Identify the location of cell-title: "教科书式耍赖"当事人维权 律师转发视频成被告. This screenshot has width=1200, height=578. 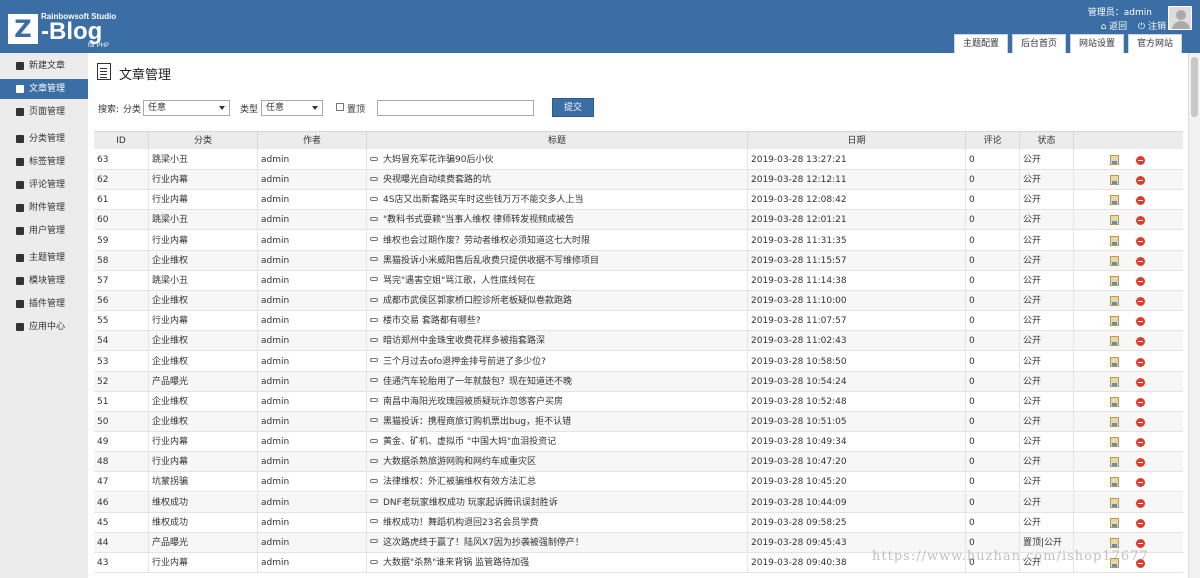
(556, 220).